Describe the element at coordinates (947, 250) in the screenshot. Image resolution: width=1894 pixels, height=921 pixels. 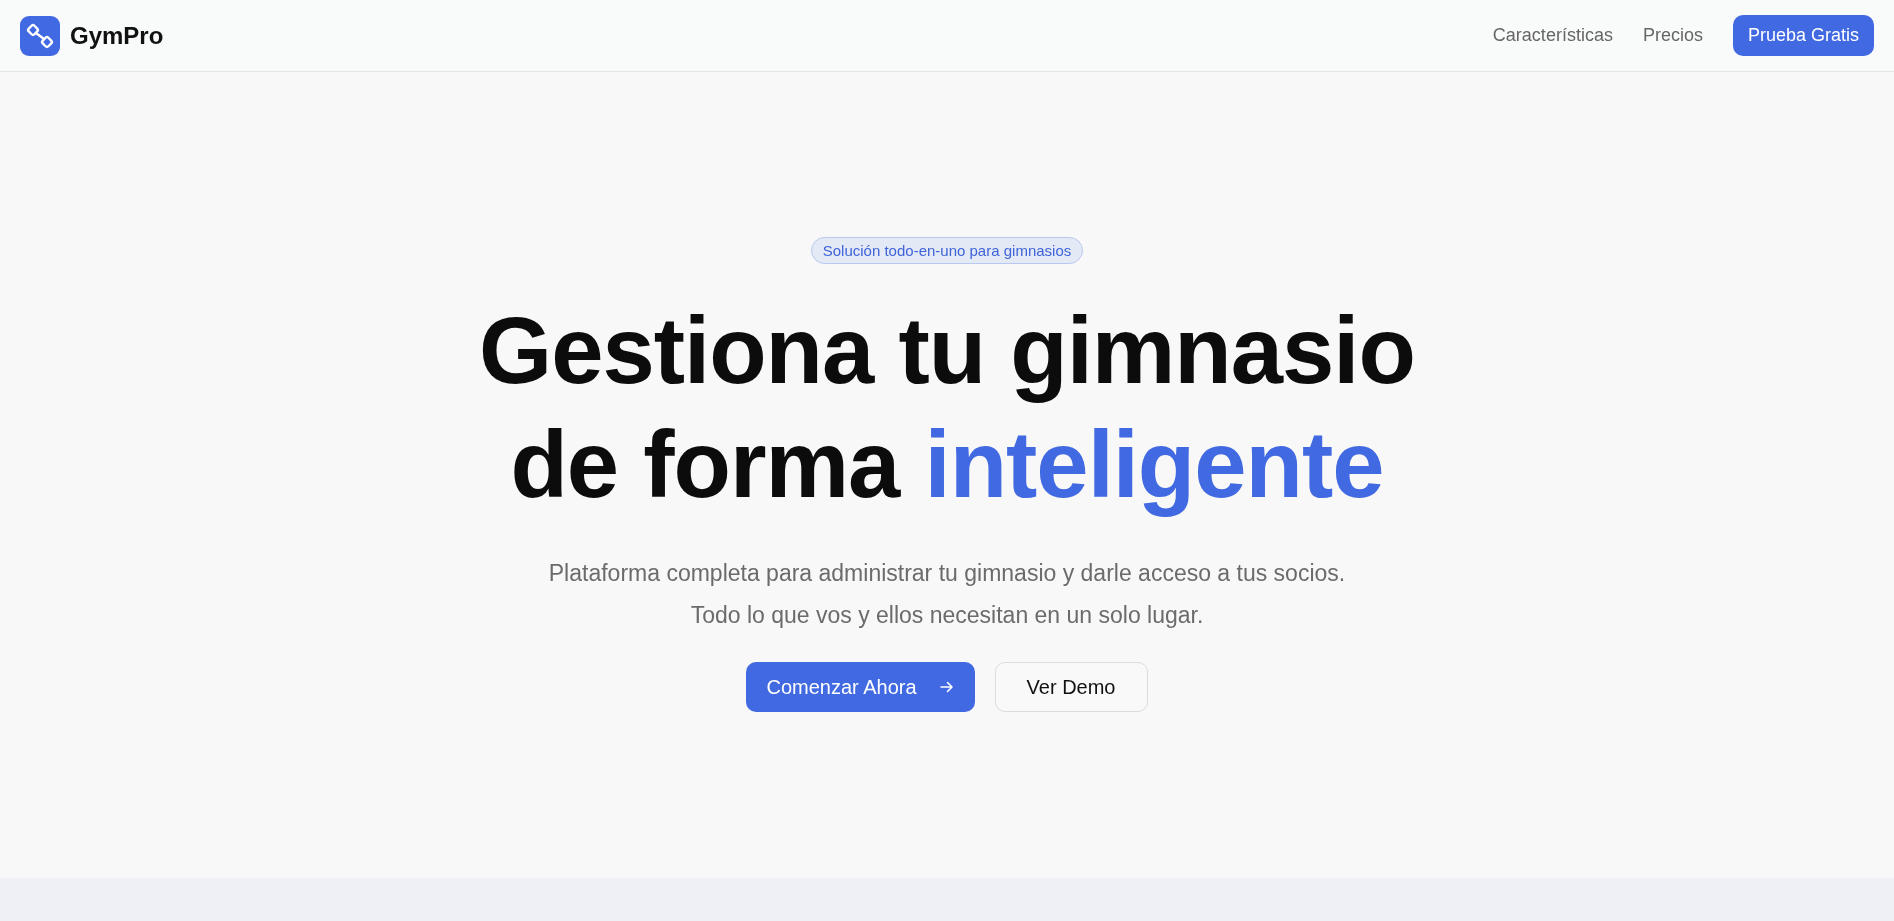
I see `hero-badge: Solución todo-en-uno para gimnasios` at that location.